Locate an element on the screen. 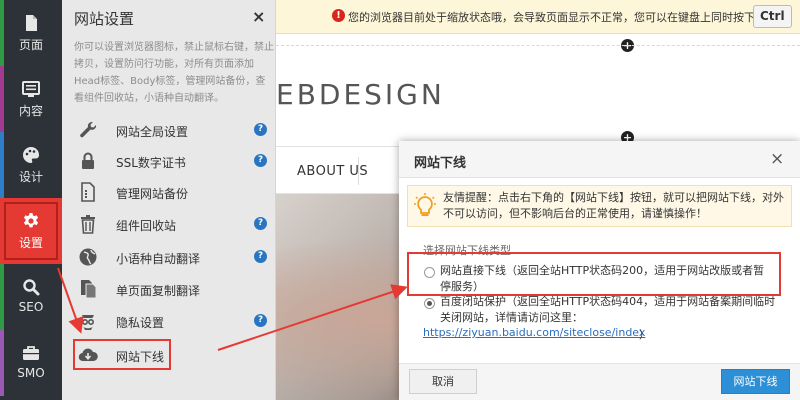  rail-item-label: SMO is located at coordinates (31, 373).